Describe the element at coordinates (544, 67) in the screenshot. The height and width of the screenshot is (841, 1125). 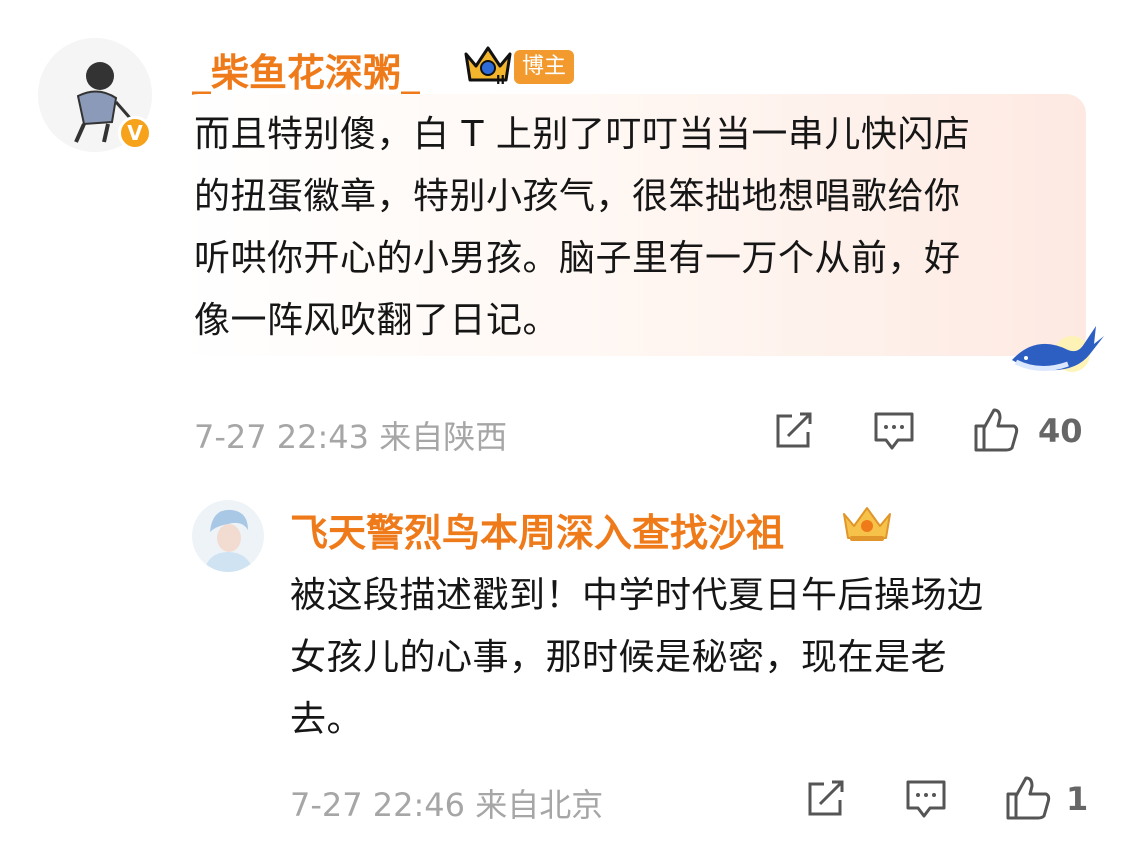
I see `role-tag: 博主` at that location.